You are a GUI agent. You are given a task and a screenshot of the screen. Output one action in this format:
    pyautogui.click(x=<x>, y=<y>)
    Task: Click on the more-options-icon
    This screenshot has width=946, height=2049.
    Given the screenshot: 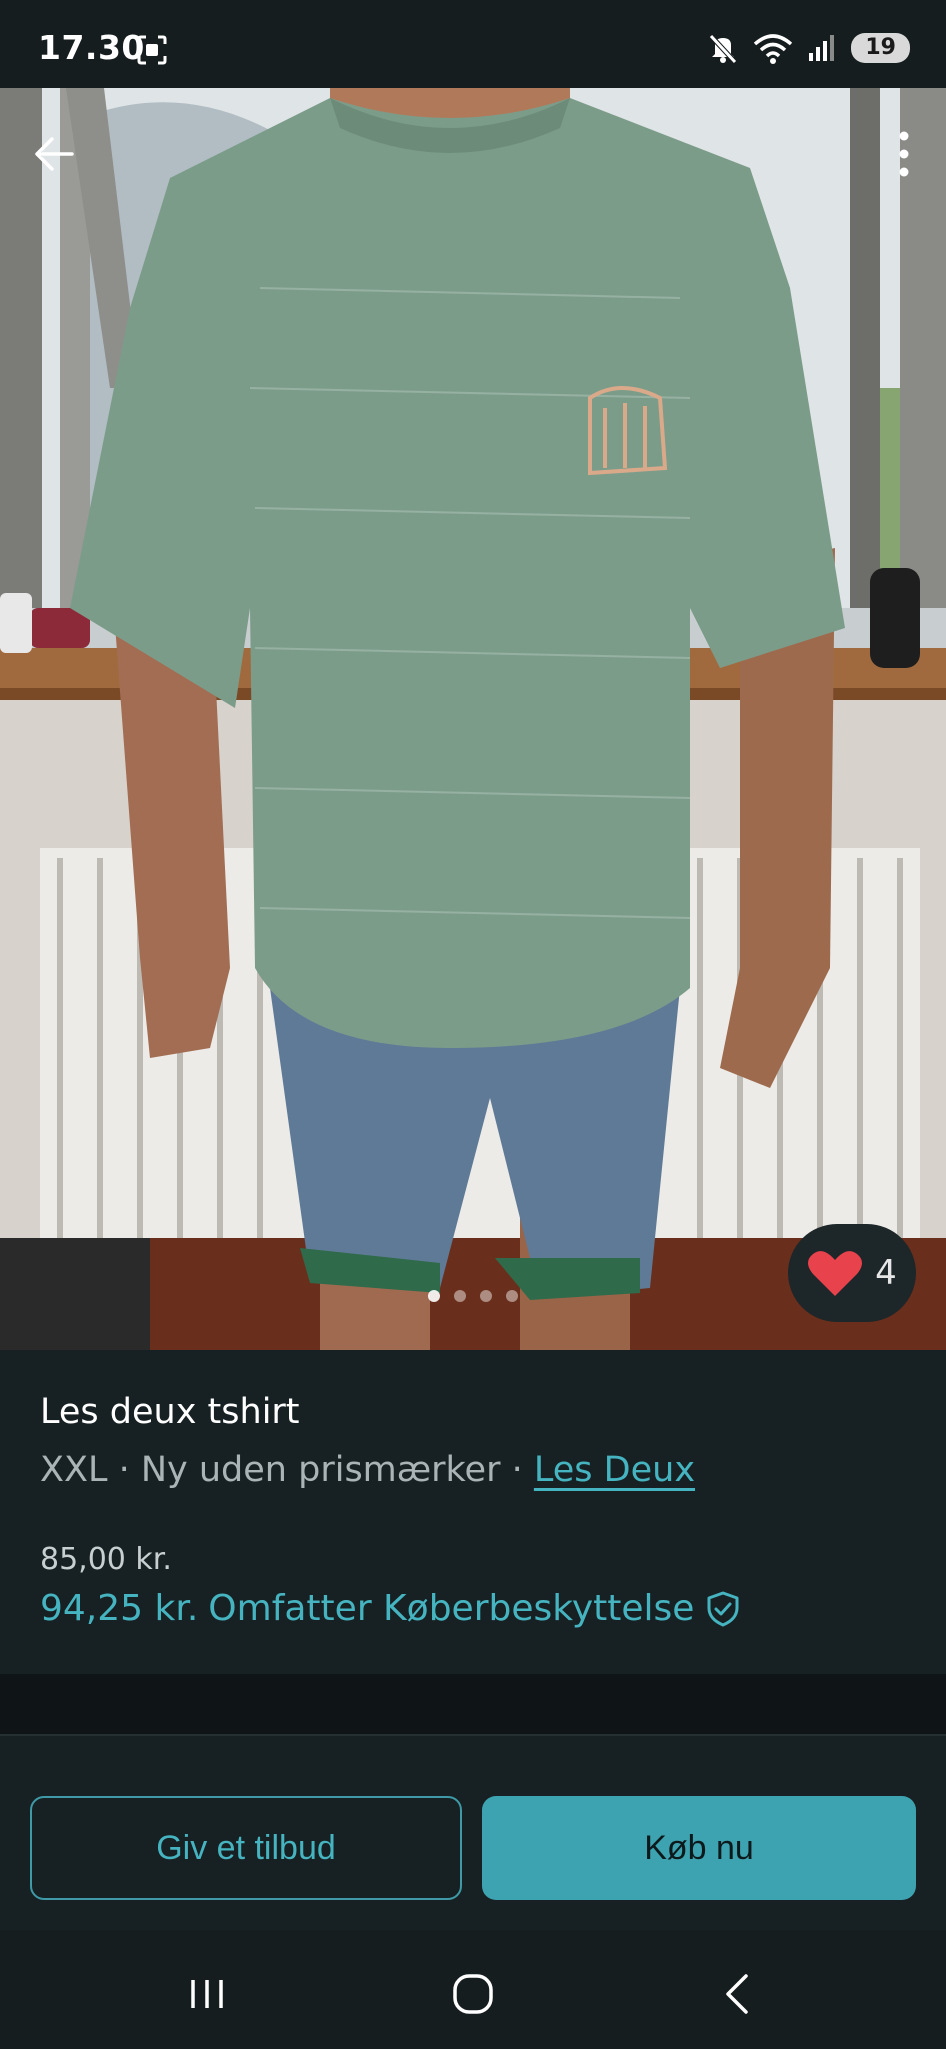 What is the action you would take?
    pyautogui.click(x=904, y=154)
    